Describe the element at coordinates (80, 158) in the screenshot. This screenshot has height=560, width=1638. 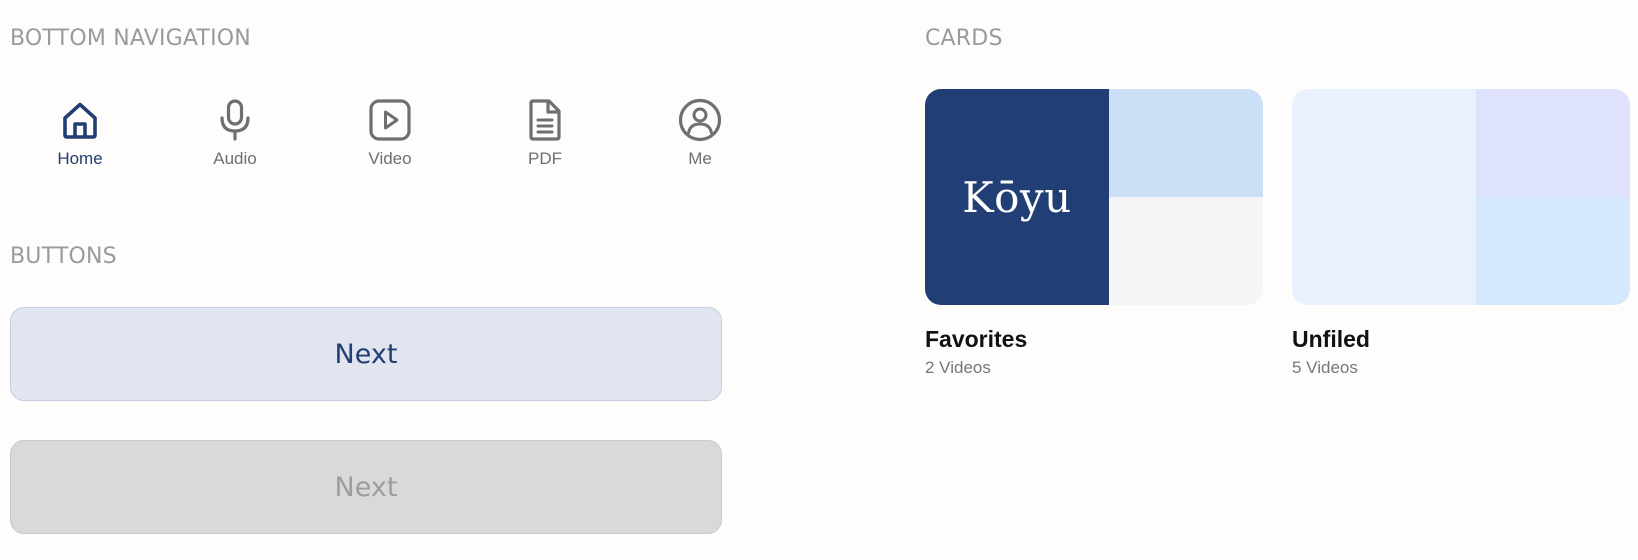
I see `nav-label-home: Home` at that location.